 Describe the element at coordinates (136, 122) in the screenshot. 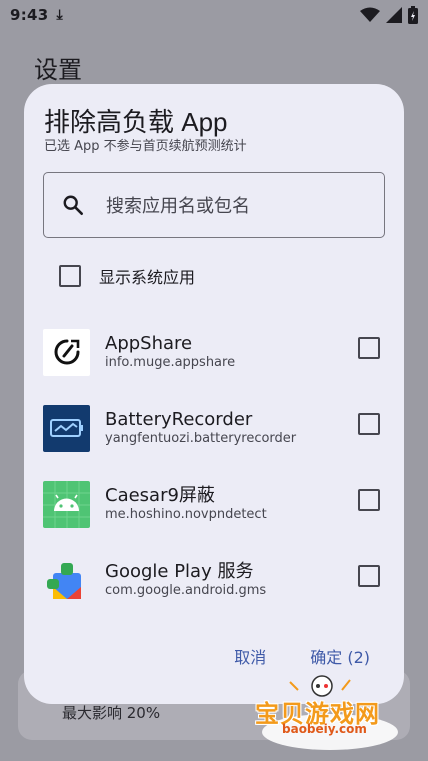

I see `dialog-title: 排除高负载 App` at that location.